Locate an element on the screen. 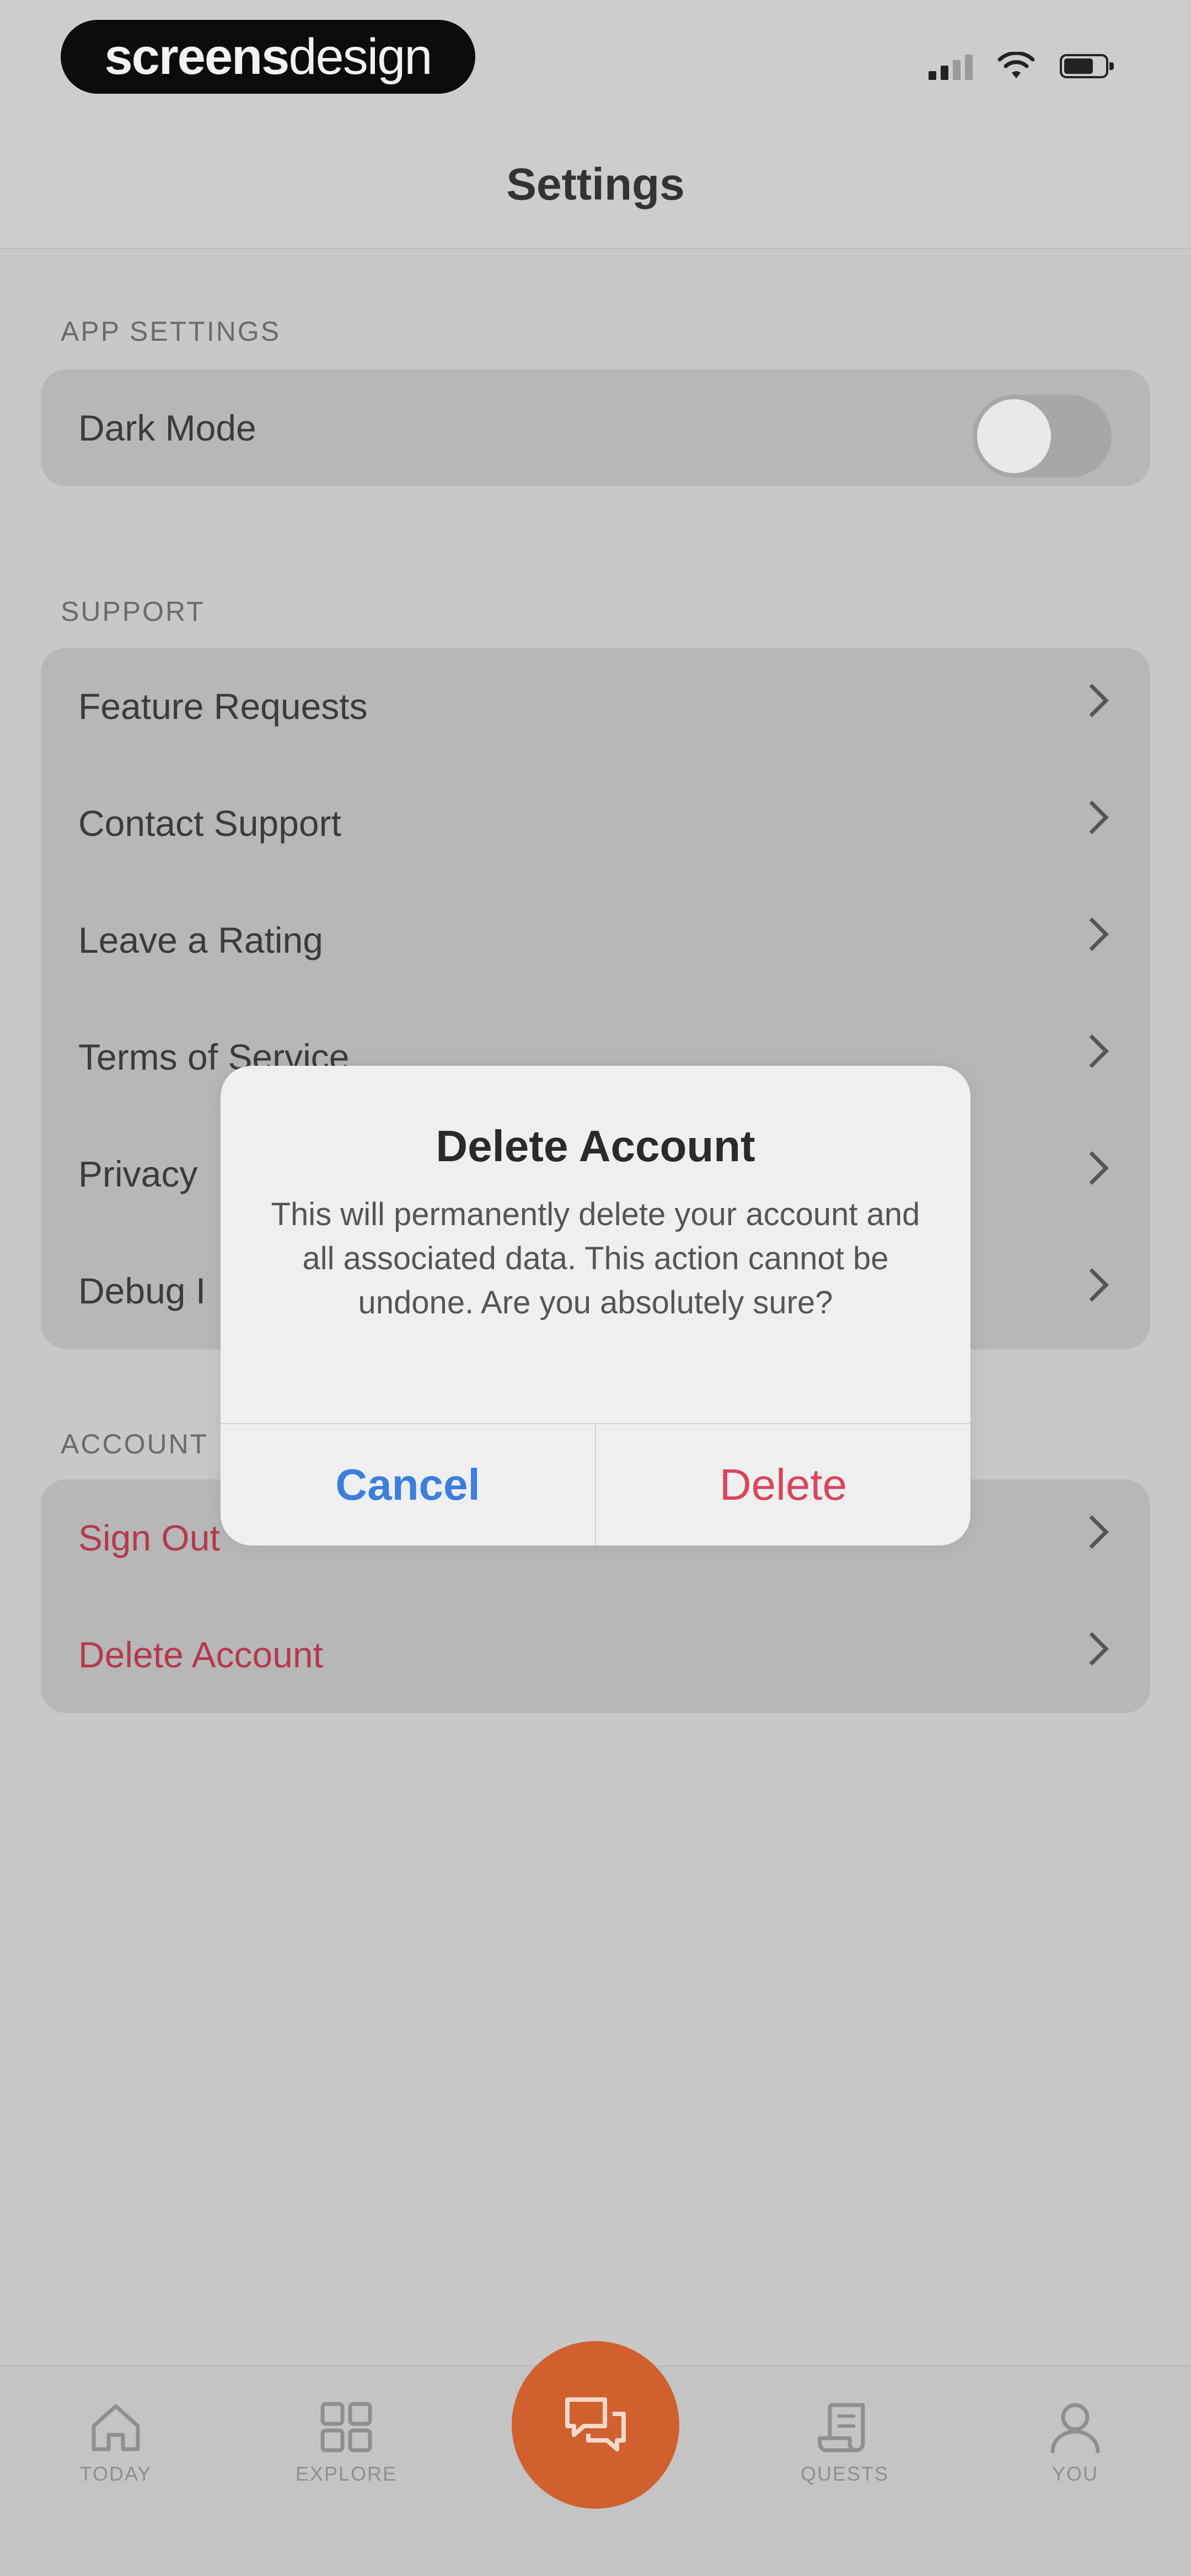  wifi-icon is located at coordinates (1016, 65).